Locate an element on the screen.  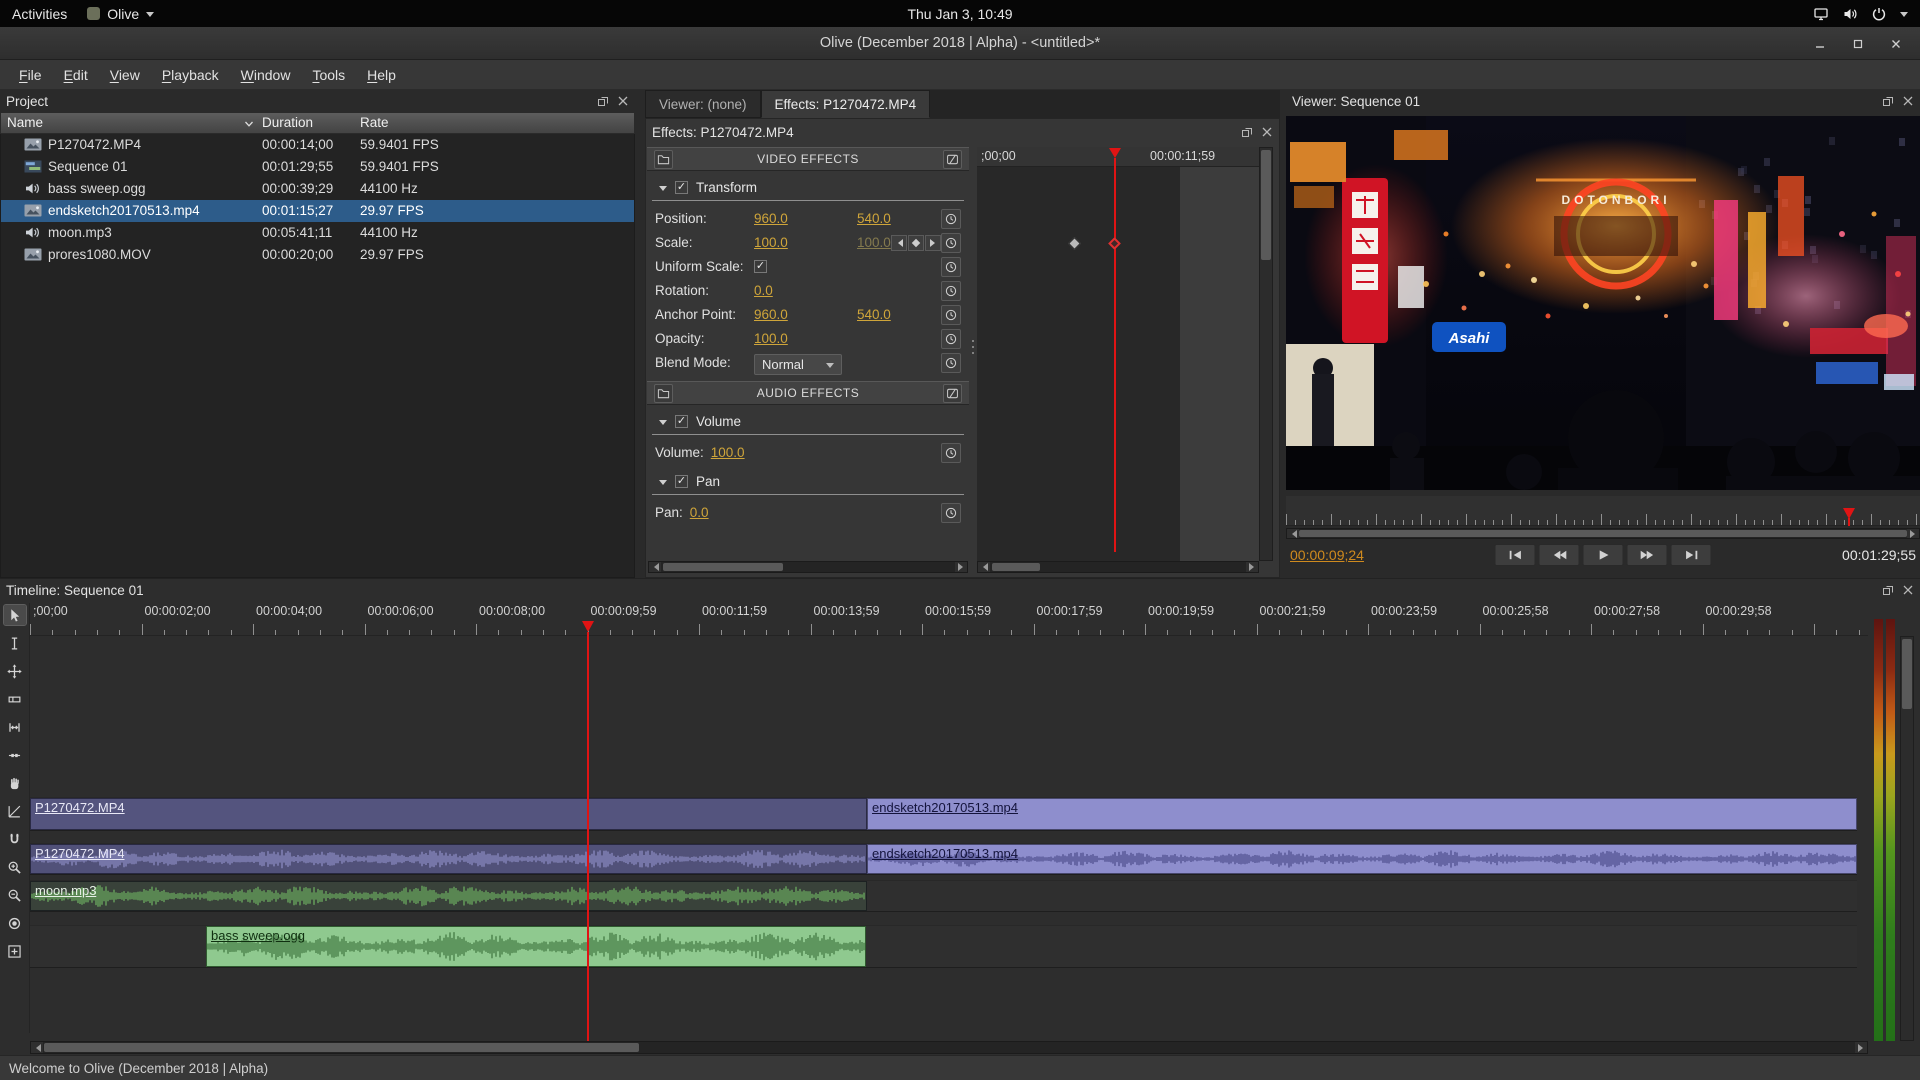
menu-view: View is located at coordinates (125, 75).